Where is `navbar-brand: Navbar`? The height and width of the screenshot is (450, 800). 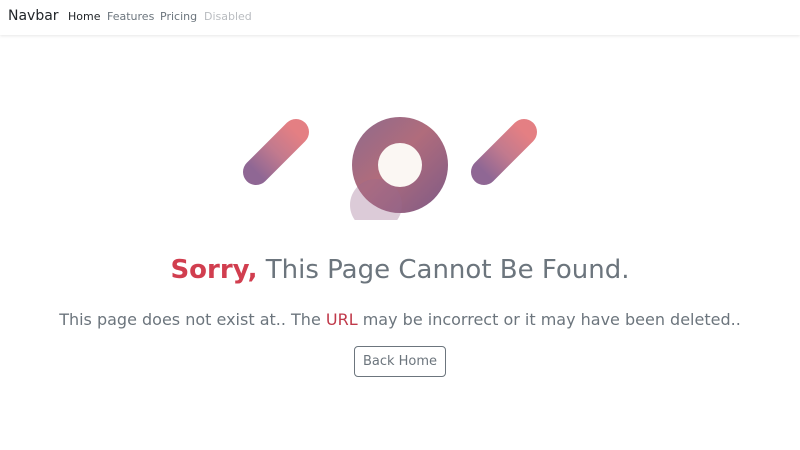
navbar-brand: Navbar is located at coordinates (33, 16).